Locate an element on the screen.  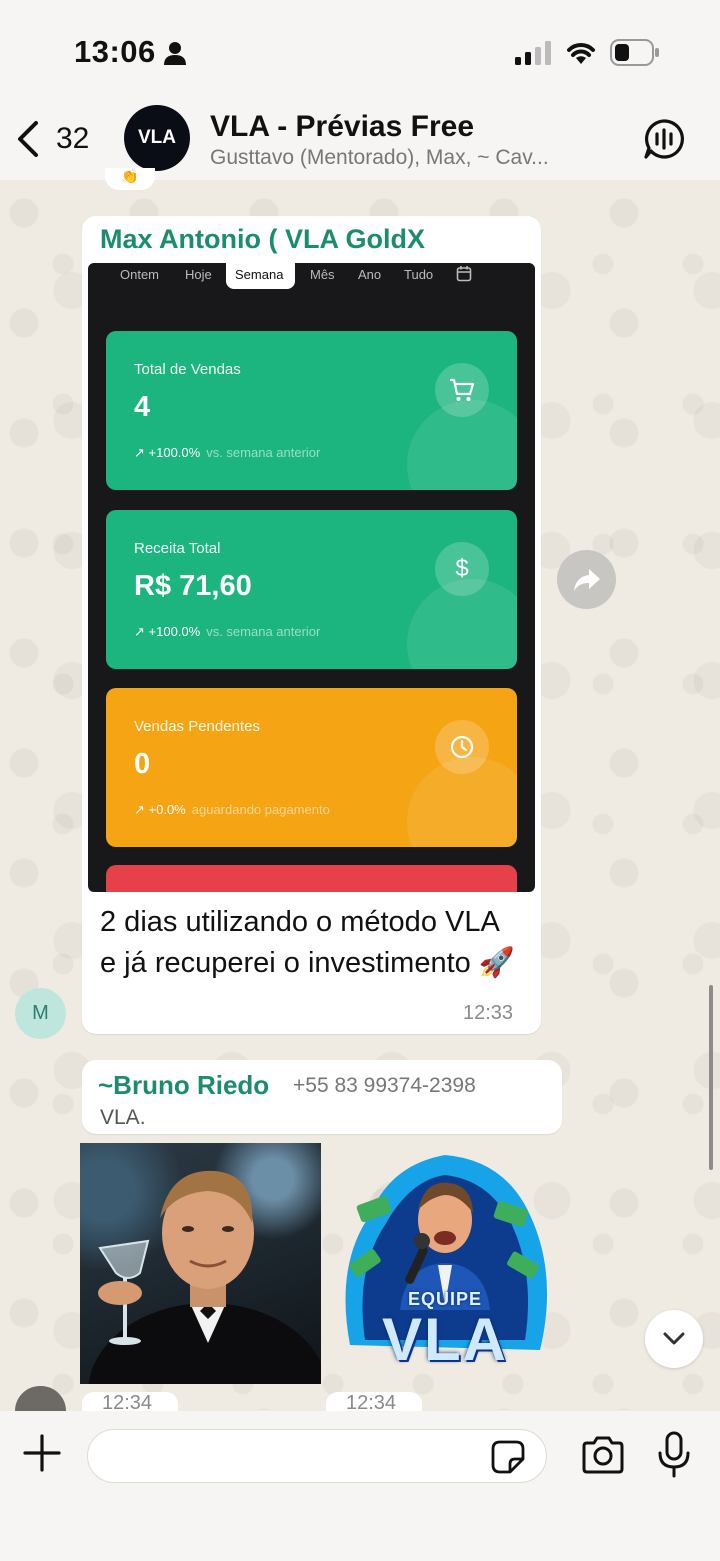
tab-tudo: Tudo is located at coordinates (419, 274).